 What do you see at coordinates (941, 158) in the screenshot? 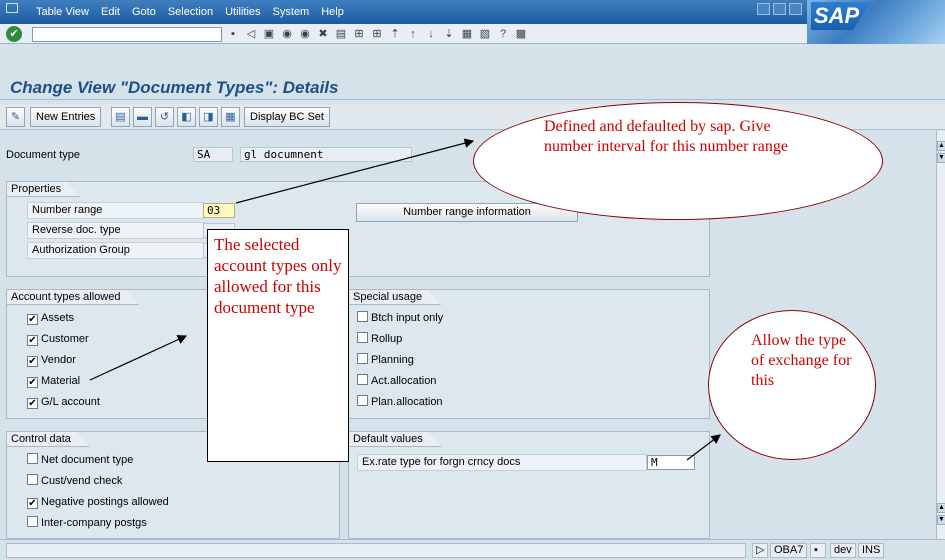
I see `scroll-up-page-icon: ▼` at bounding box center [941, 158].